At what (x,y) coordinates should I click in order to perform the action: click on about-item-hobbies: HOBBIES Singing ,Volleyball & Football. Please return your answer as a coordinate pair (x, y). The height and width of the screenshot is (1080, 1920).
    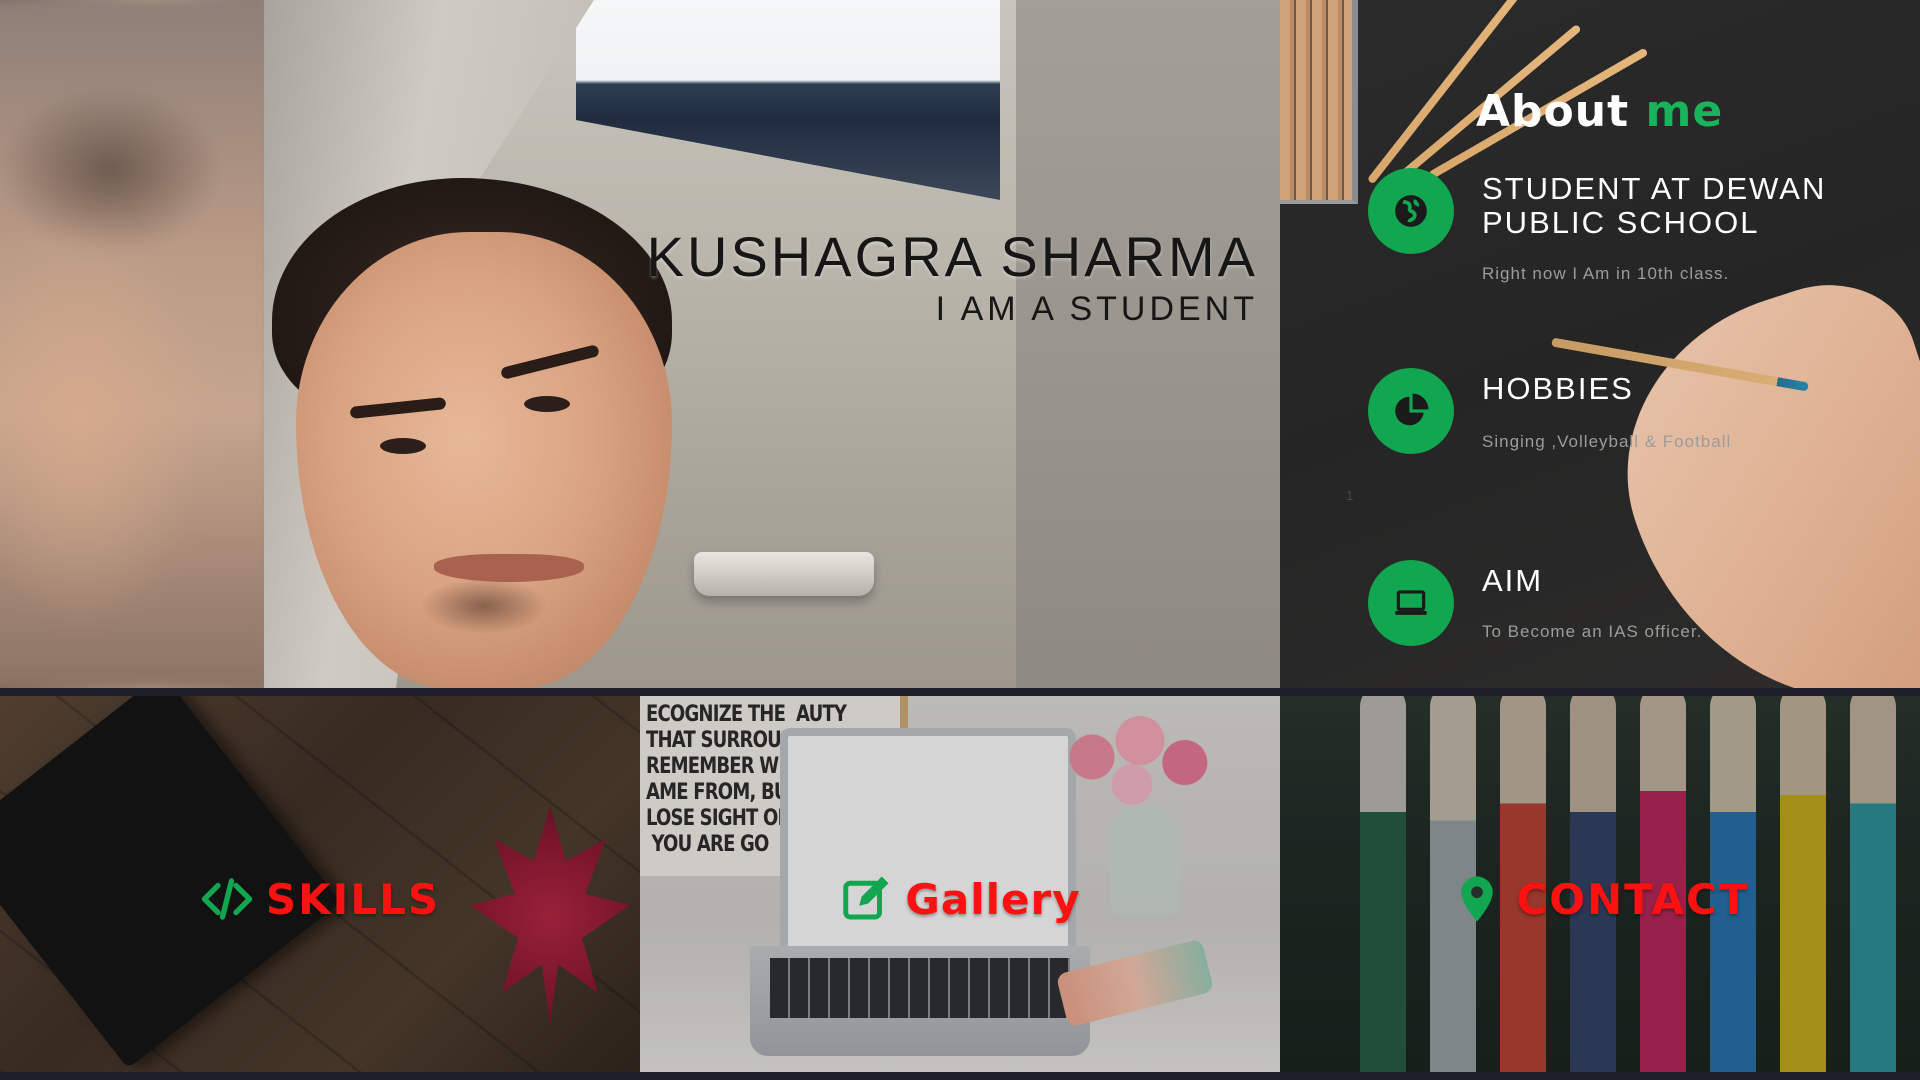
    Looking at the image, I should click on (1638, 428).